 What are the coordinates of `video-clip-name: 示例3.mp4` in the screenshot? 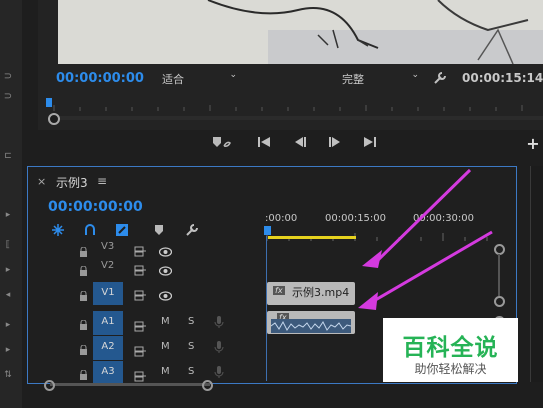 It's located at (321, 292).